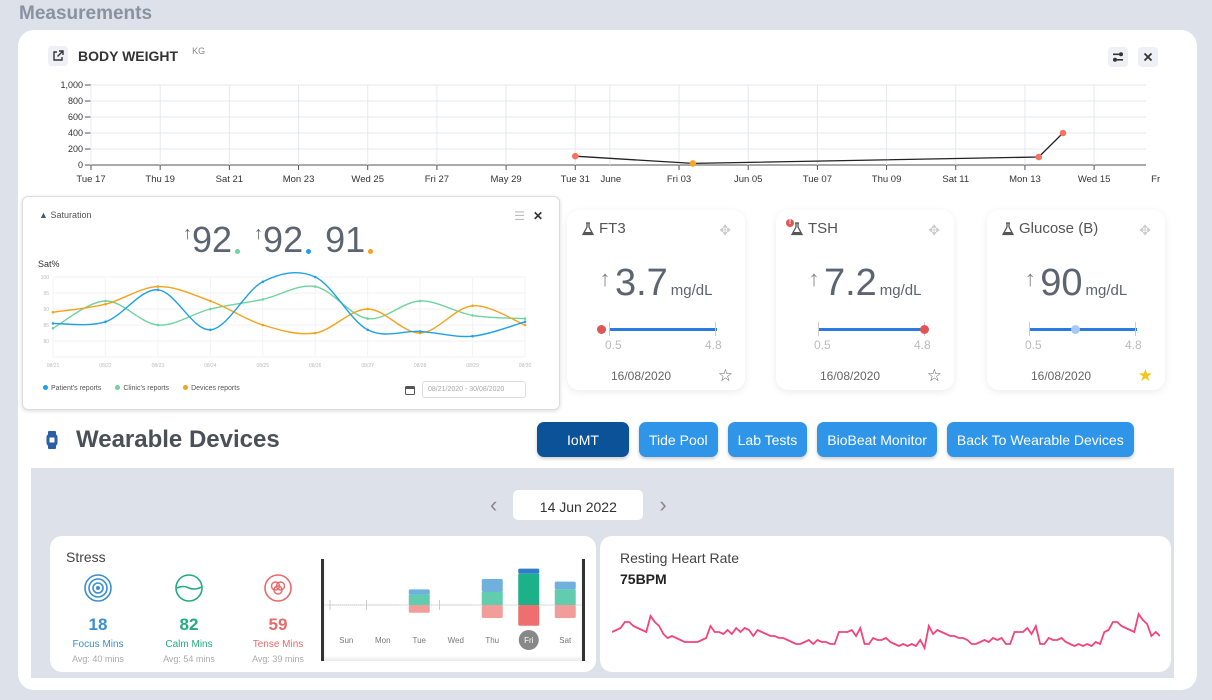 The height and width of the screenshot is (700, 1212). What do you see at coordinates (474, 389) in the screenshot?
I see `date-range-input: 08/21/2020 - 30/08/2020` at bounding box center [474, 389].